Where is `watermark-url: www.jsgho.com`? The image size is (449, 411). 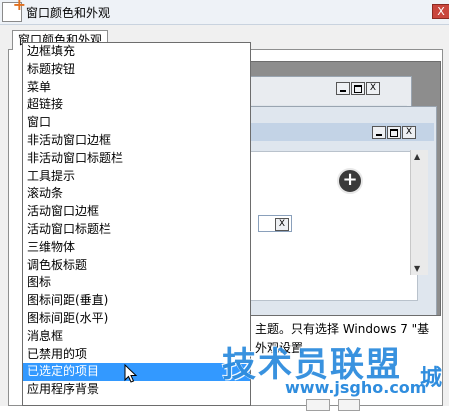 watermark-url: www.jsgho.com is located at coordinates (356, 387).